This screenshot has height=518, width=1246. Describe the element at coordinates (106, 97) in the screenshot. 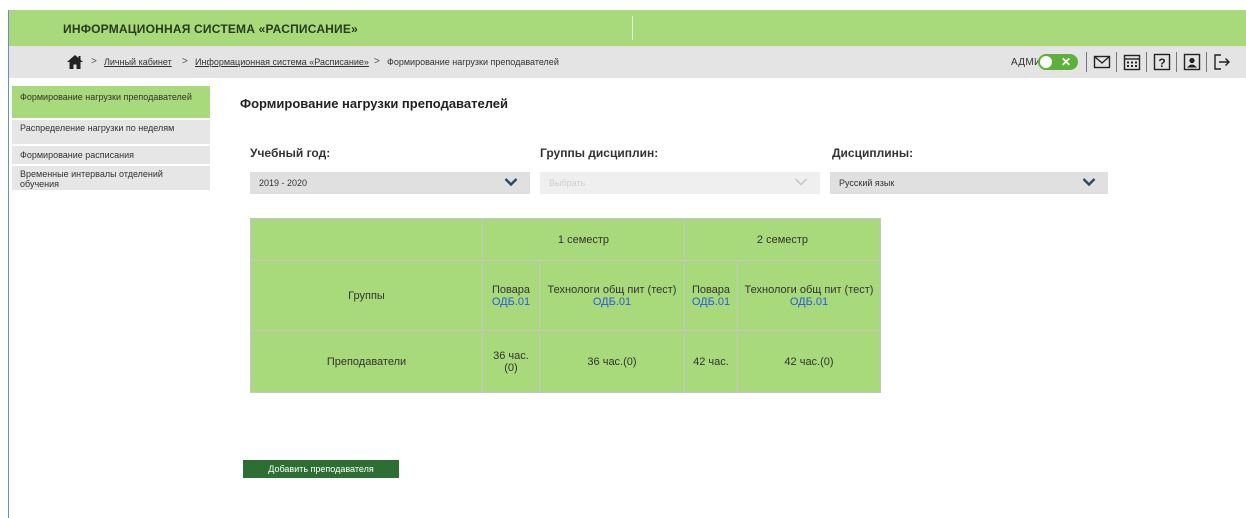

I see `sidebar-item-label: Формирование нагрузки преподавателей` at that location.